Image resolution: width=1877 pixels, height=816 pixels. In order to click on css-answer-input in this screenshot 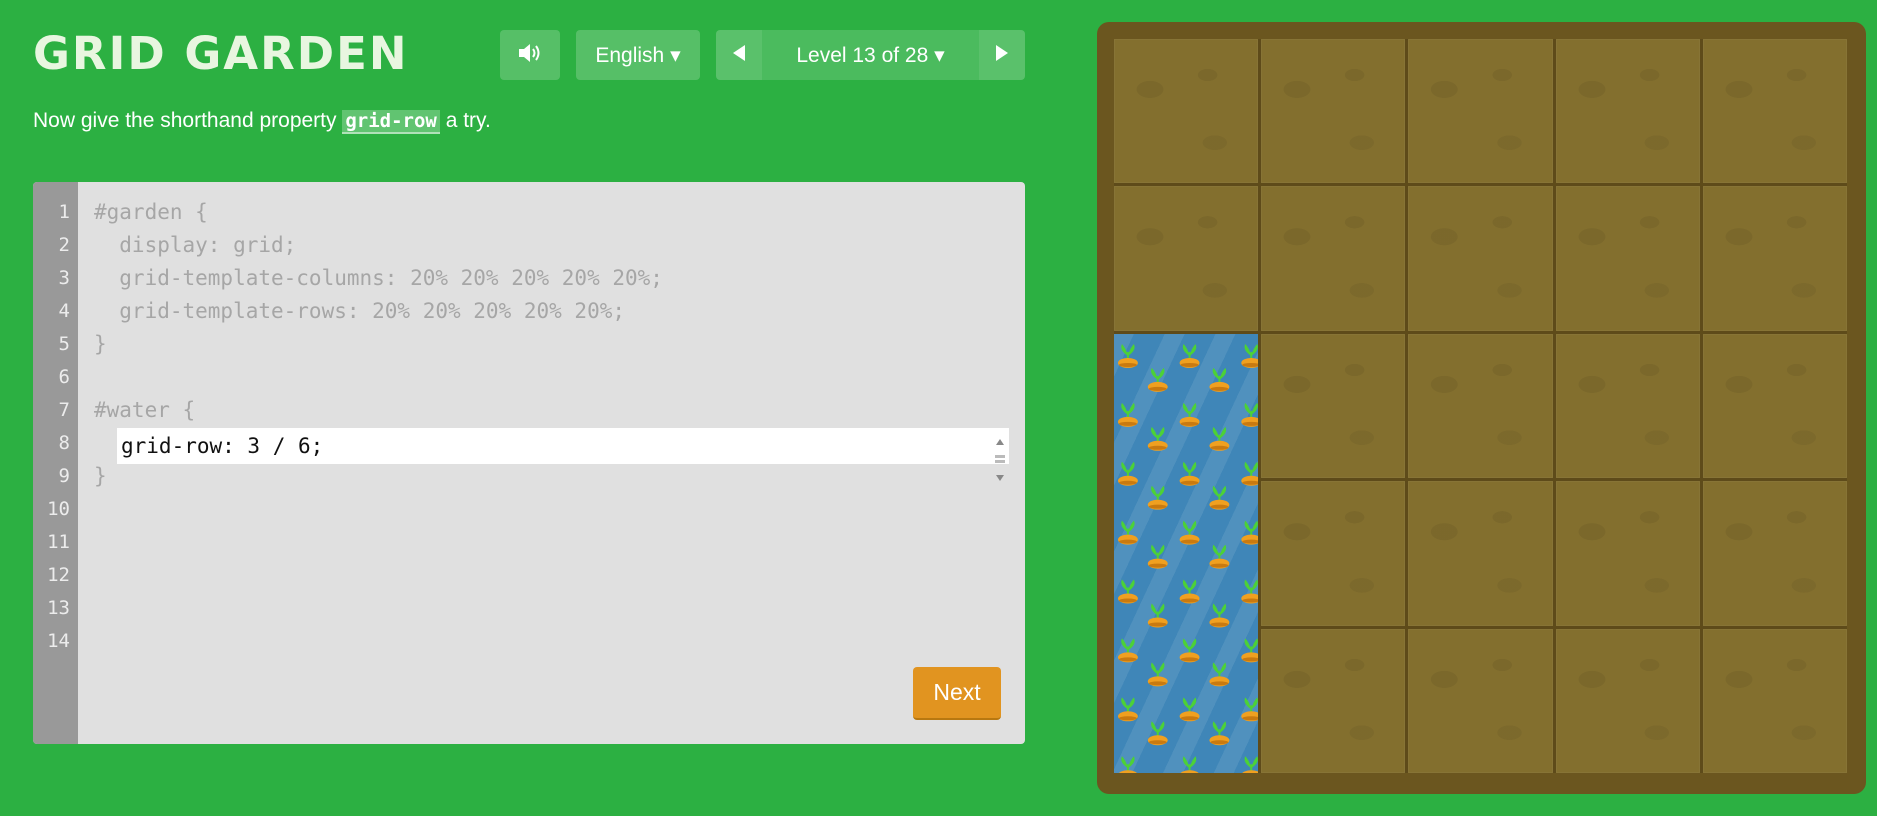, I will do `click(563, 446)`.